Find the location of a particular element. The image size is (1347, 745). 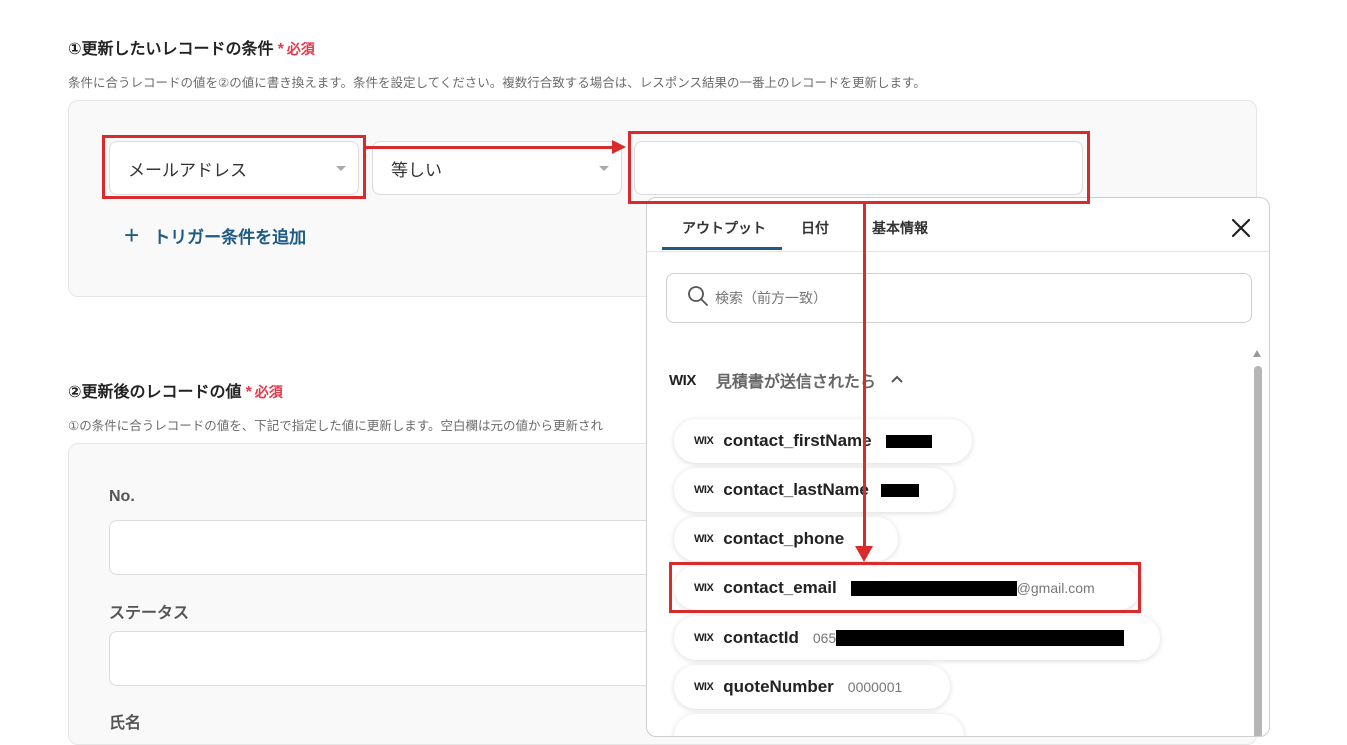

add-condition-label: トリガー条件を追加 is located at coordinates (230, 237).